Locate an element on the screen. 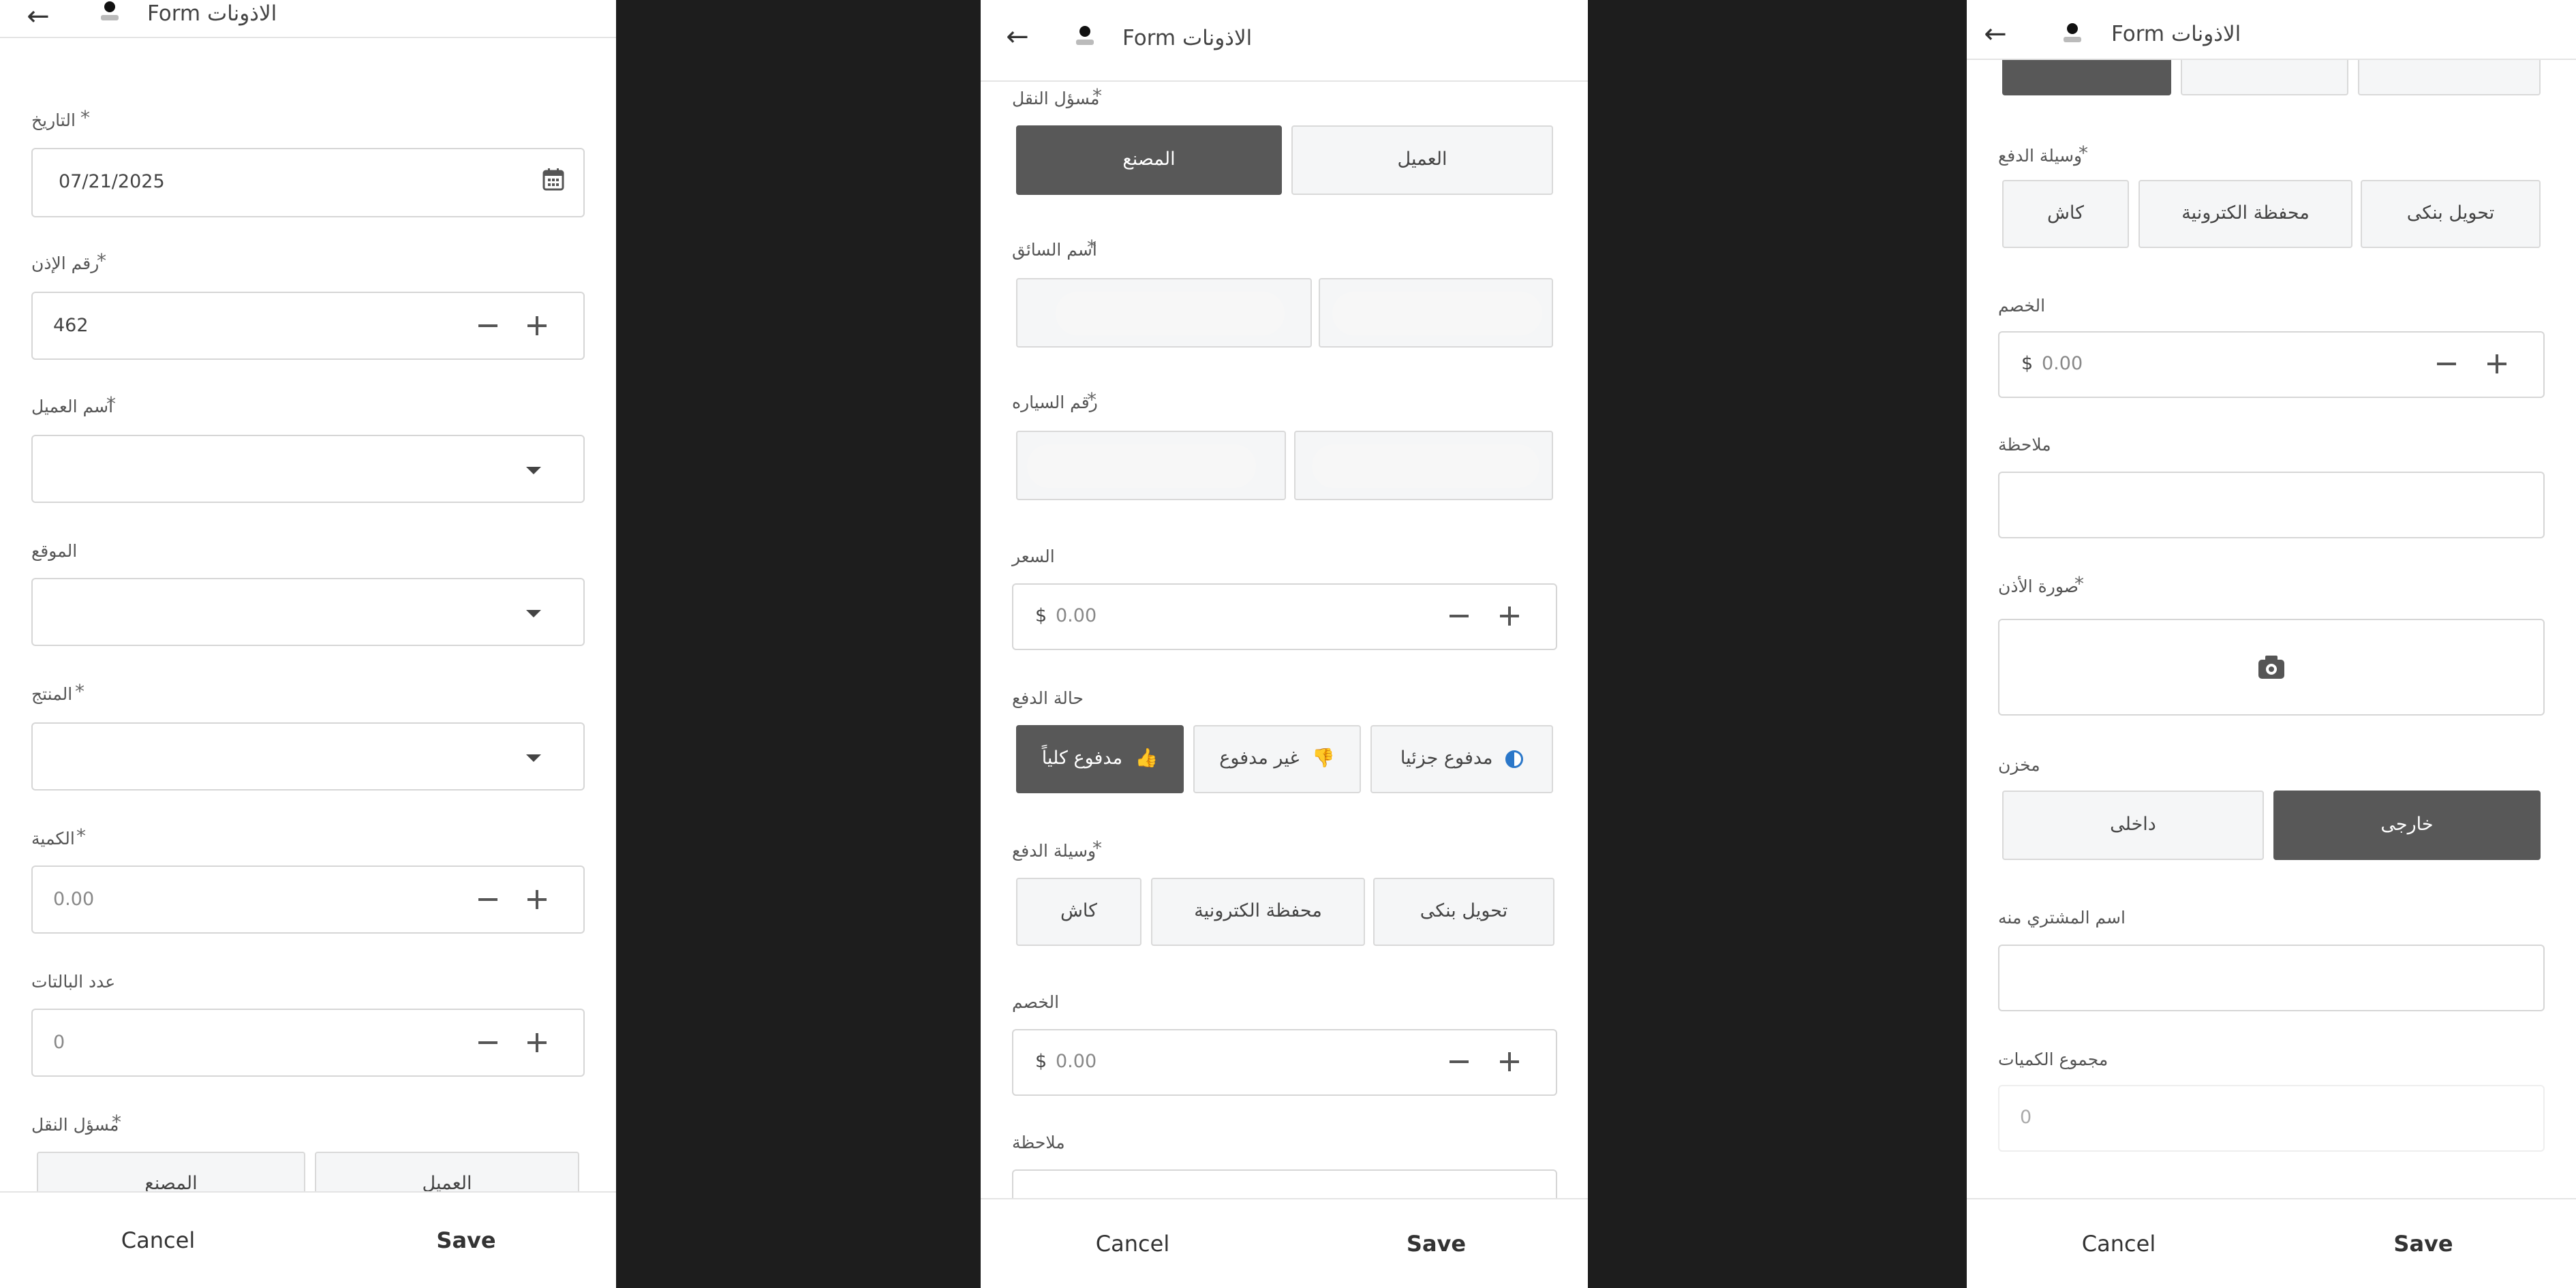 Image resolution: width=2576 pixels, height=1288 pixels. payment-status-unpaid: غير مدفوع 👎 is located at coordinates (1277, 759).